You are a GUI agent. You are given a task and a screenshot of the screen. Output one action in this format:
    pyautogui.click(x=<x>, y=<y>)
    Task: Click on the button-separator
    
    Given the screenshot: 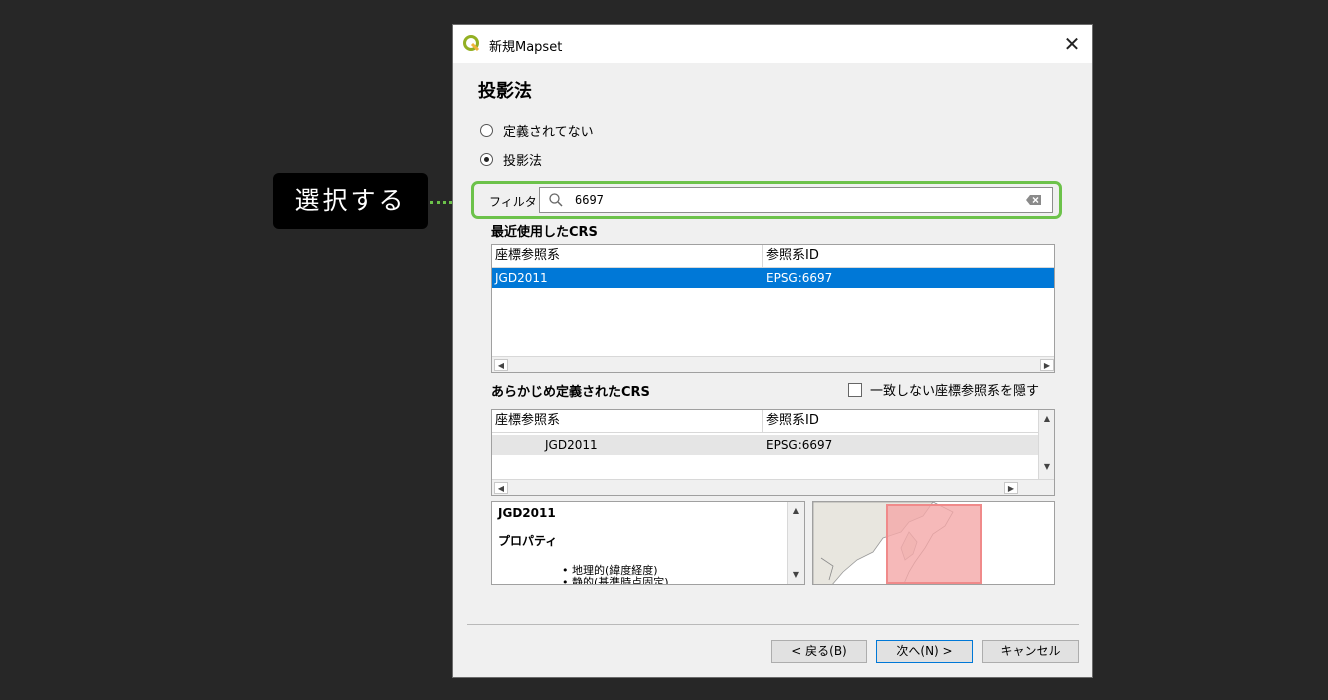 What is the action you would take?
    pyautogui.click(x=773, y=624)
    